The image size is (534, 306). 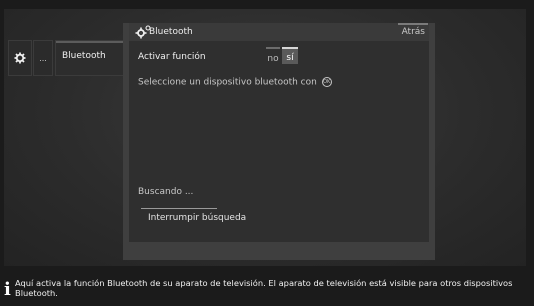 I want to click on ok-button-icon: OK, so click(x=326, y=82).